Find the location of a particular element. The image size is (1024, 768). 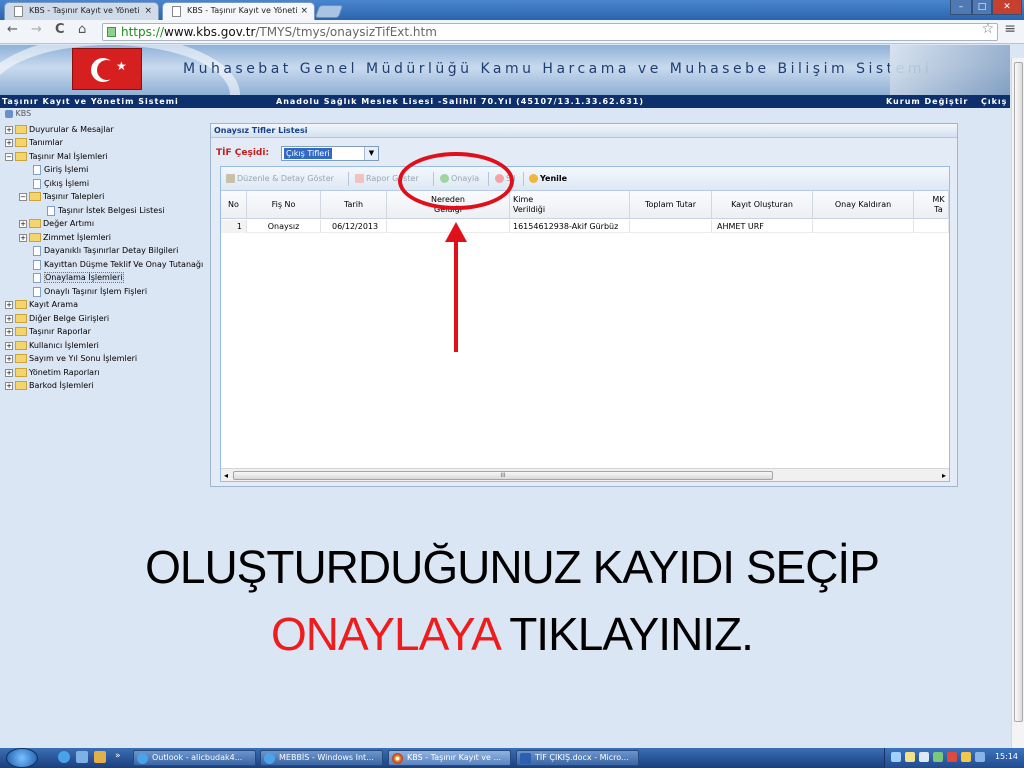

alert-icon is located at coordinates (952, 757).